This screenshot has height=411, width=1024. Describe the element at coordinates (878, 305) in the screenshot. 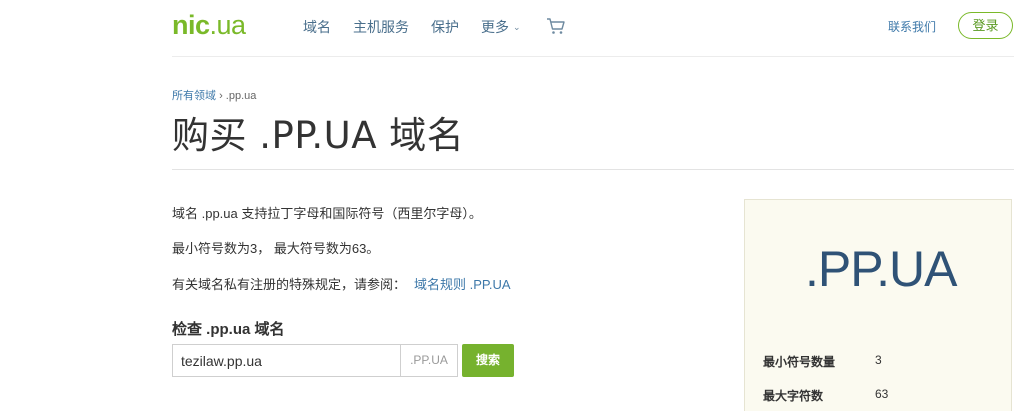

I see `zone-info-card: .PP.UA 最小符号数量 3 最大字符数 63` at that location.